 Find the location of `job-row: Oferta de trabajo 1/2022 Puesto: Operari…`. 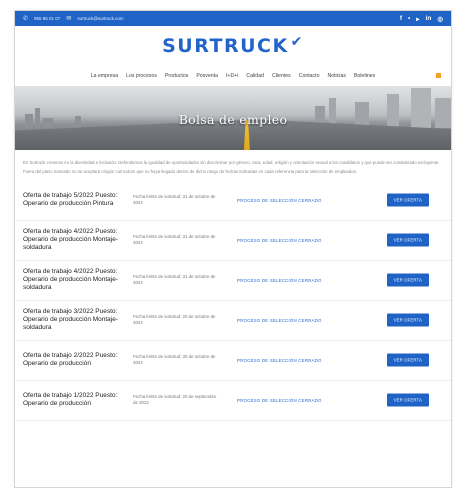

job-row: Oferta de trabajo 1/2022 Puesto: Operari… is located at coordinates (233, 401).